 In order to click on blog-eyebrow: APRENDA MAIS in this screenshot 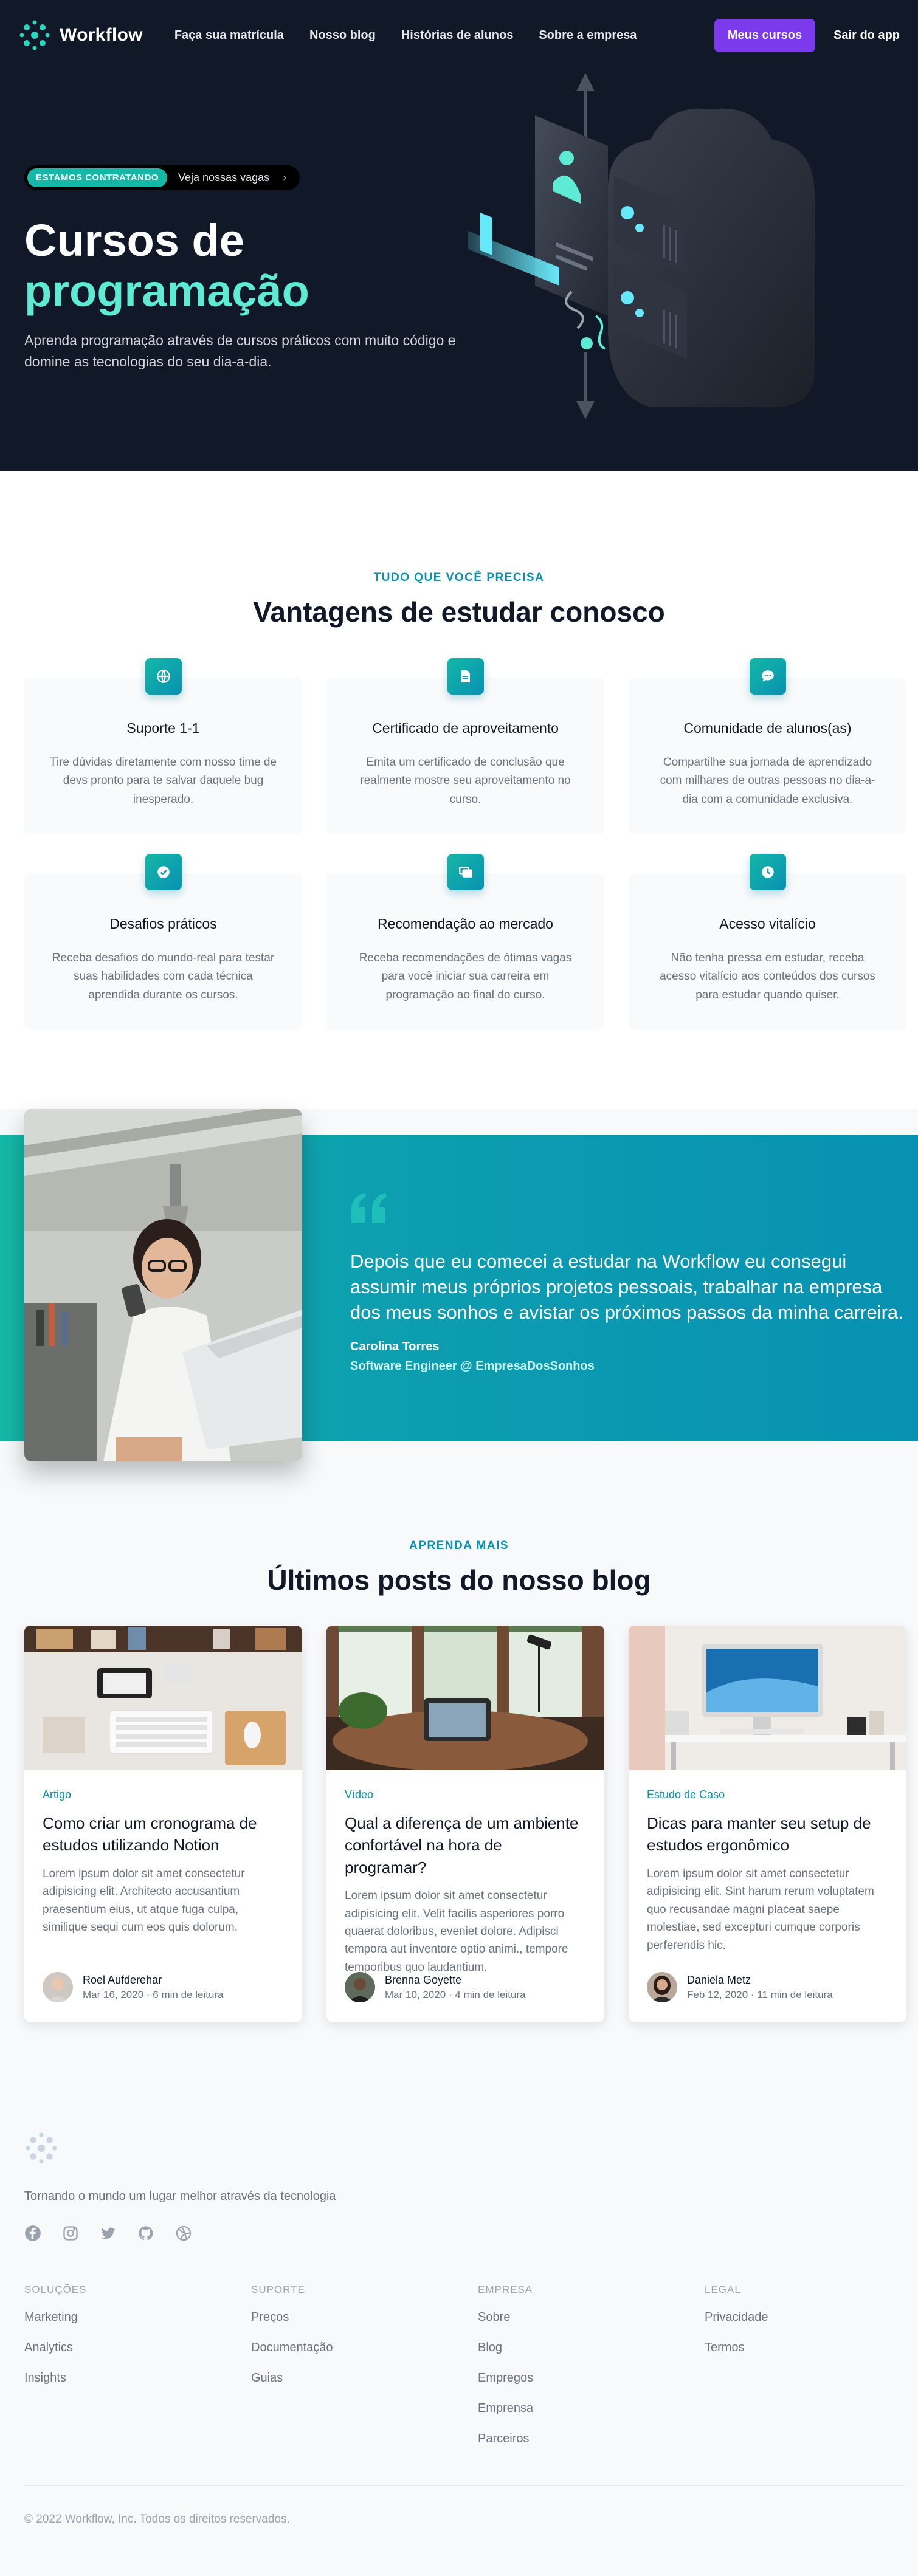, I will do `click(459, 1545)`.